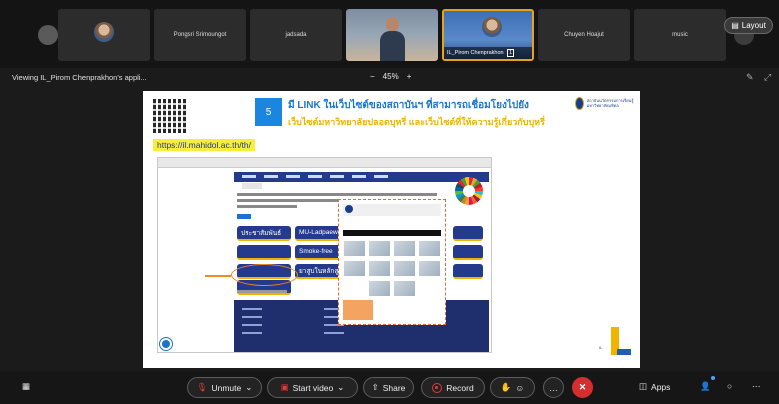 This screenshot has width=779, height=404. I want to click on share-button: ⇧ Share, so click(388, 387).